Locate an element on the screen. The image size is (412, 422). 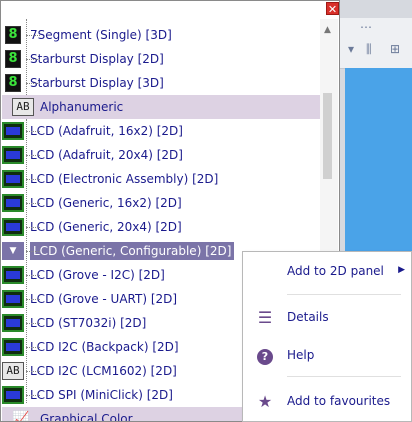
scroll-up-icon: ▲ is located at coordinates (327, 30).